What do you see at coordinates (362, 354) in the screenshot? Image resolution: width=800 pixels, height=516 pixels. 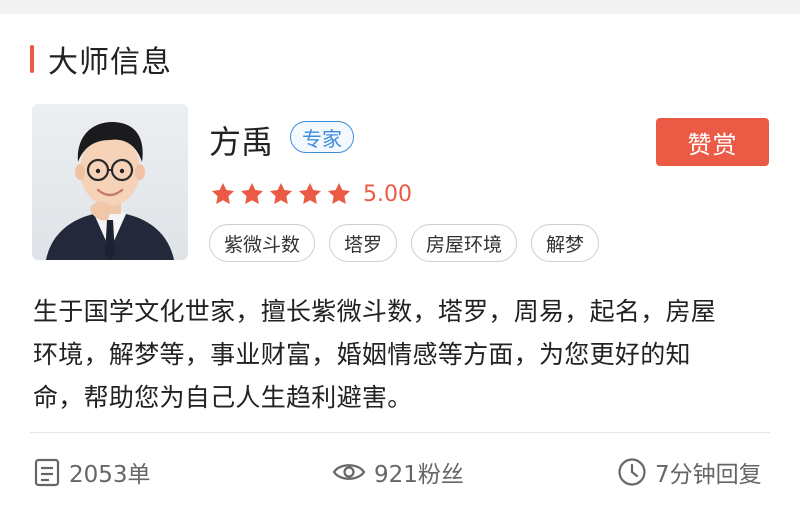 I see `bio-line: 环境，解梦等，事业财富，婚姻情感等方面，为您更好的知` at bounding box center [362, 354].